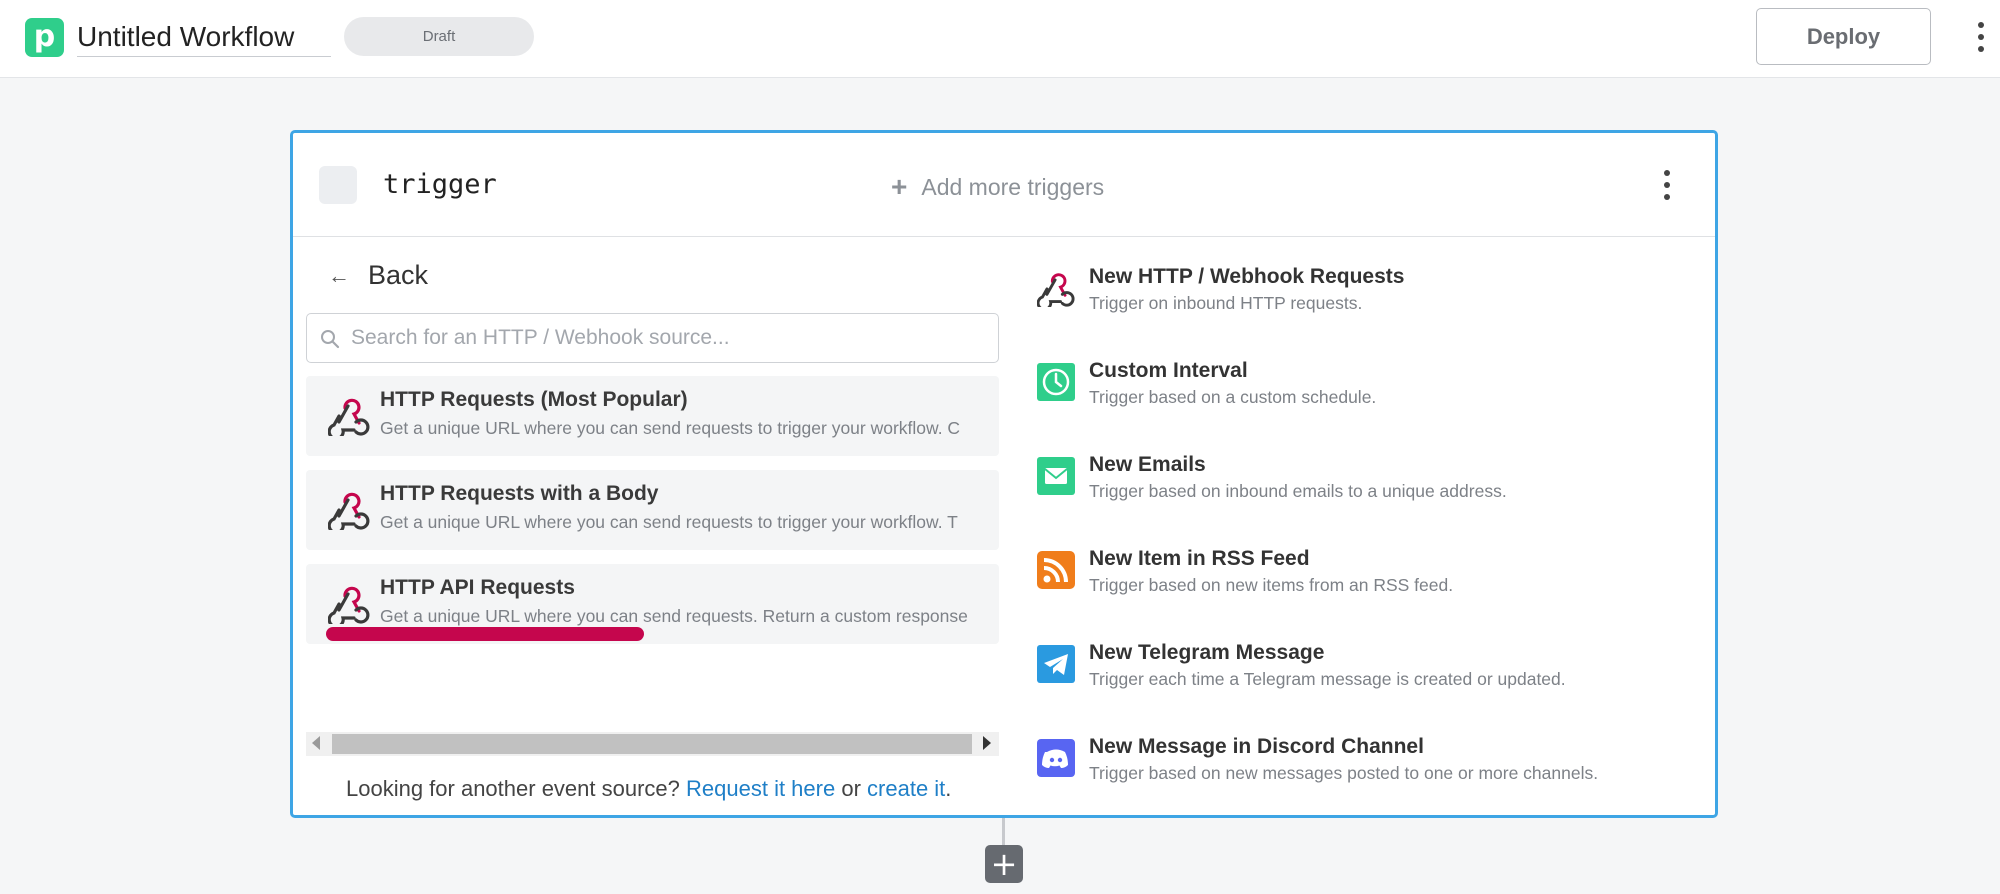 The width and height of the screenshot is (2000, 894). I want to click on workflow-title-input, so click(204, 37).